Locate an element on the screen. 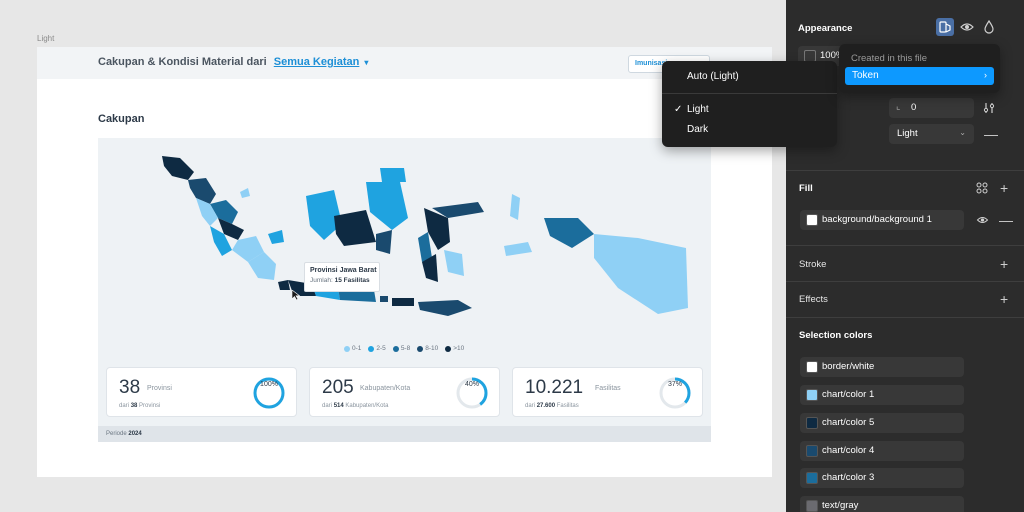 The height and width of the screenshot is (512, 1024). progress-ring-label: 40% is located at coordinates (471, 384).